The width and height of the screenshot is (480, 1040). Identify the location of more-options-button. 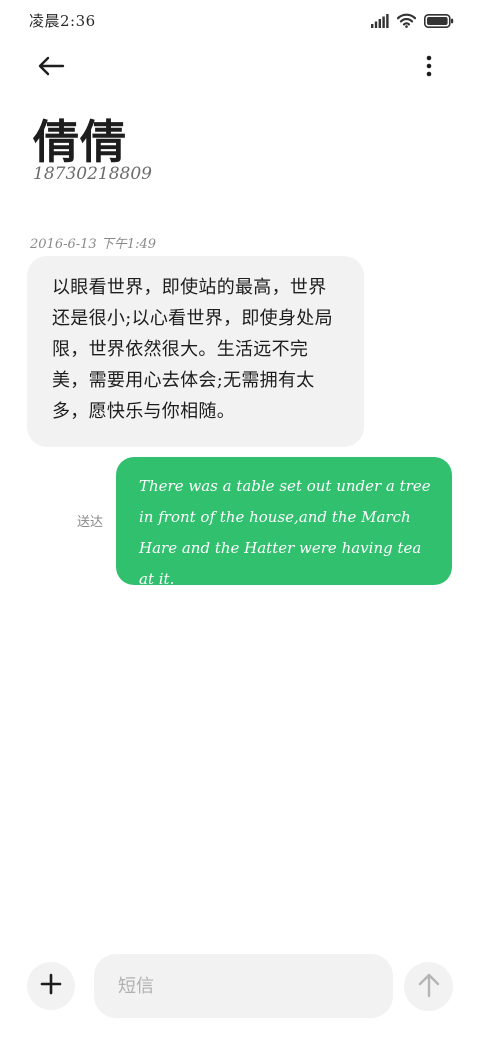
(429, 68).